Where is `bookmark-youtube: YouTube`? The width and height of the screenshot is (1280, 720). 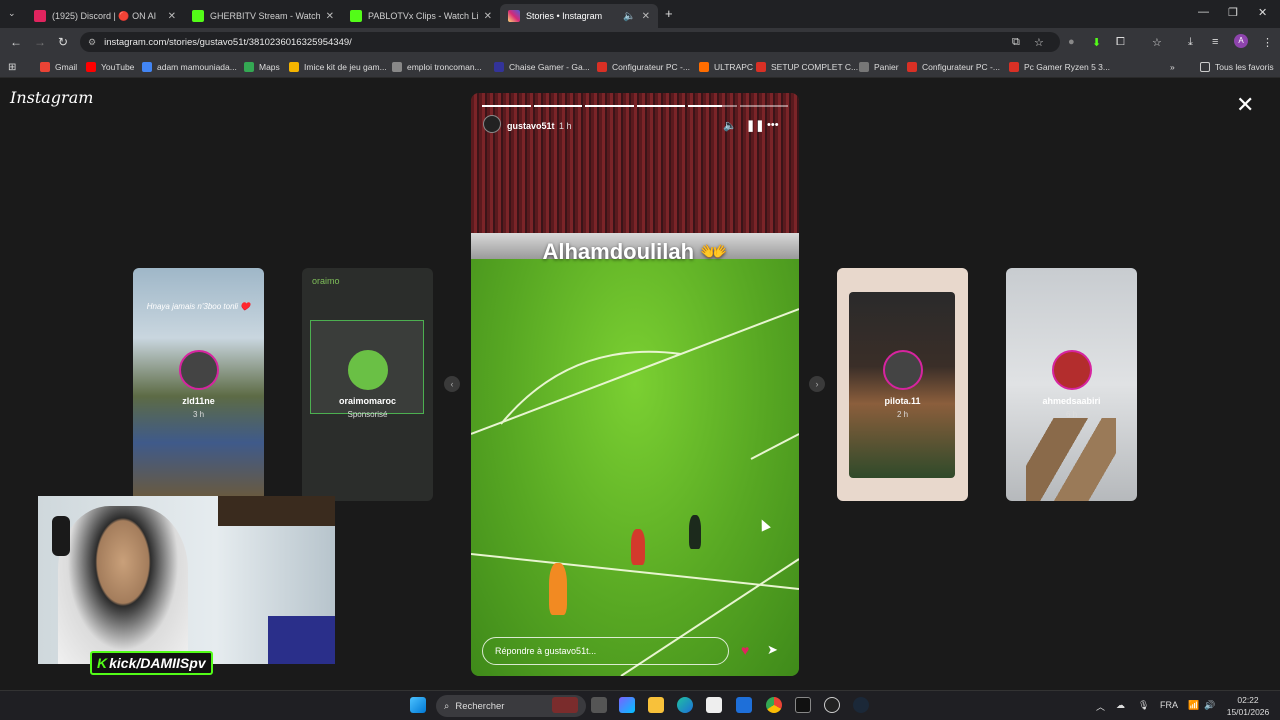 bookmark-youtube: YouTube is located at coordinates (110, 67).